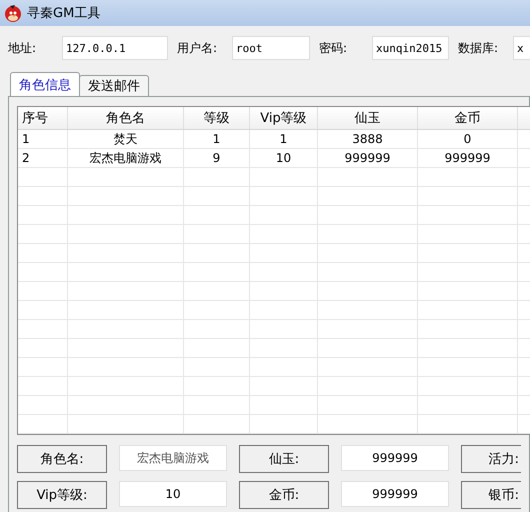 The height and width of the screenshot is (512, 530). Describe the element at coordinates (284, 459) in the screenshot. I see `field-label-button: 仙玉:` at that location.